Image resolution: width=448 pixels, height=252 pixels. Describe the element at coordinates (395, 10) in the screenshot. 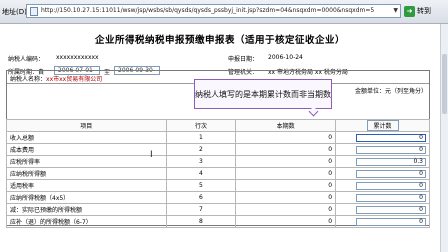

I see `chevron-down-icon: ▼` at that location.